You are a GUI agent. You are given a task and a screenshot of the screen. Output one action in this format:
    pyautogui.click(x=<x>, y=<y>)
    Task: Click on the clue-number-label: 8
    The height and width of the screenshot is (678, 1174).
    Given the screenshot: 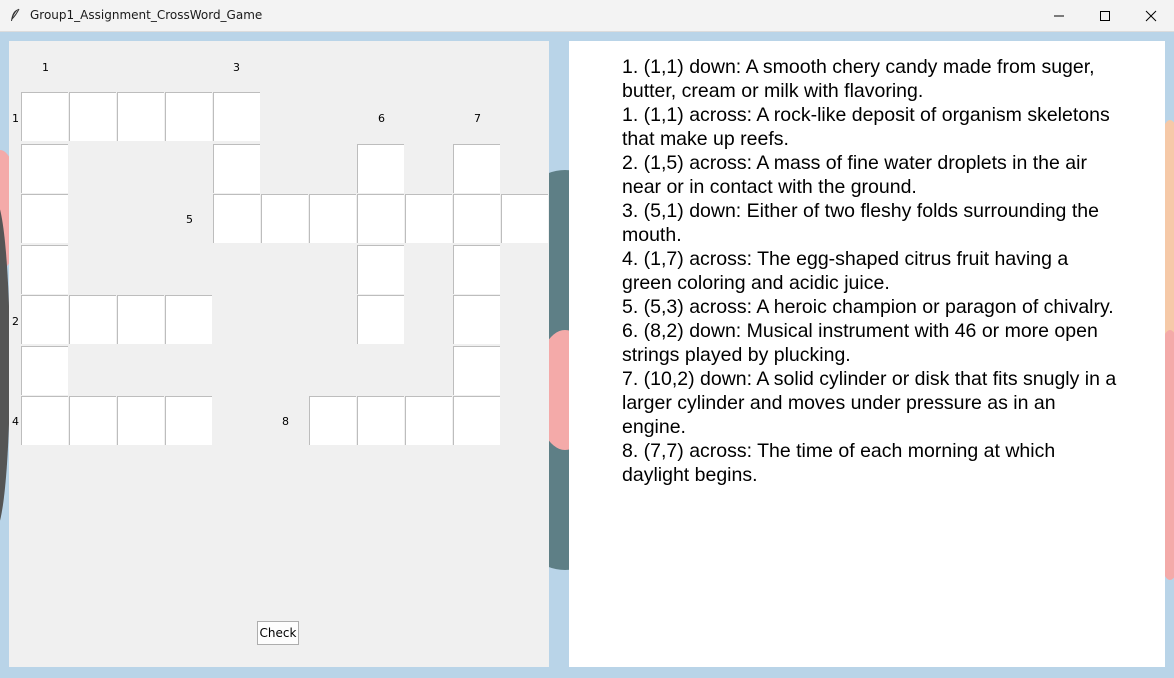 What is the action you would take?
    pyautogui.click(x=285, y=421)
    